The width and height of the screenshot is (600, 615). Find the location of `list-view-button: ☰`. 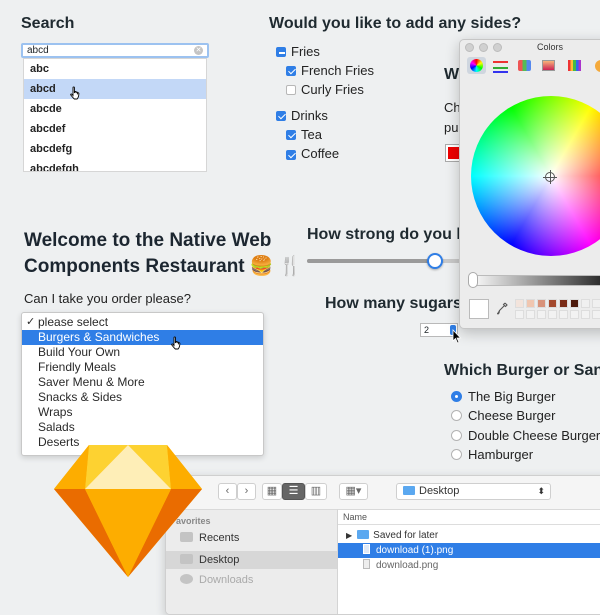

list-view-button: ☰ is located at coordinates (293, 491).